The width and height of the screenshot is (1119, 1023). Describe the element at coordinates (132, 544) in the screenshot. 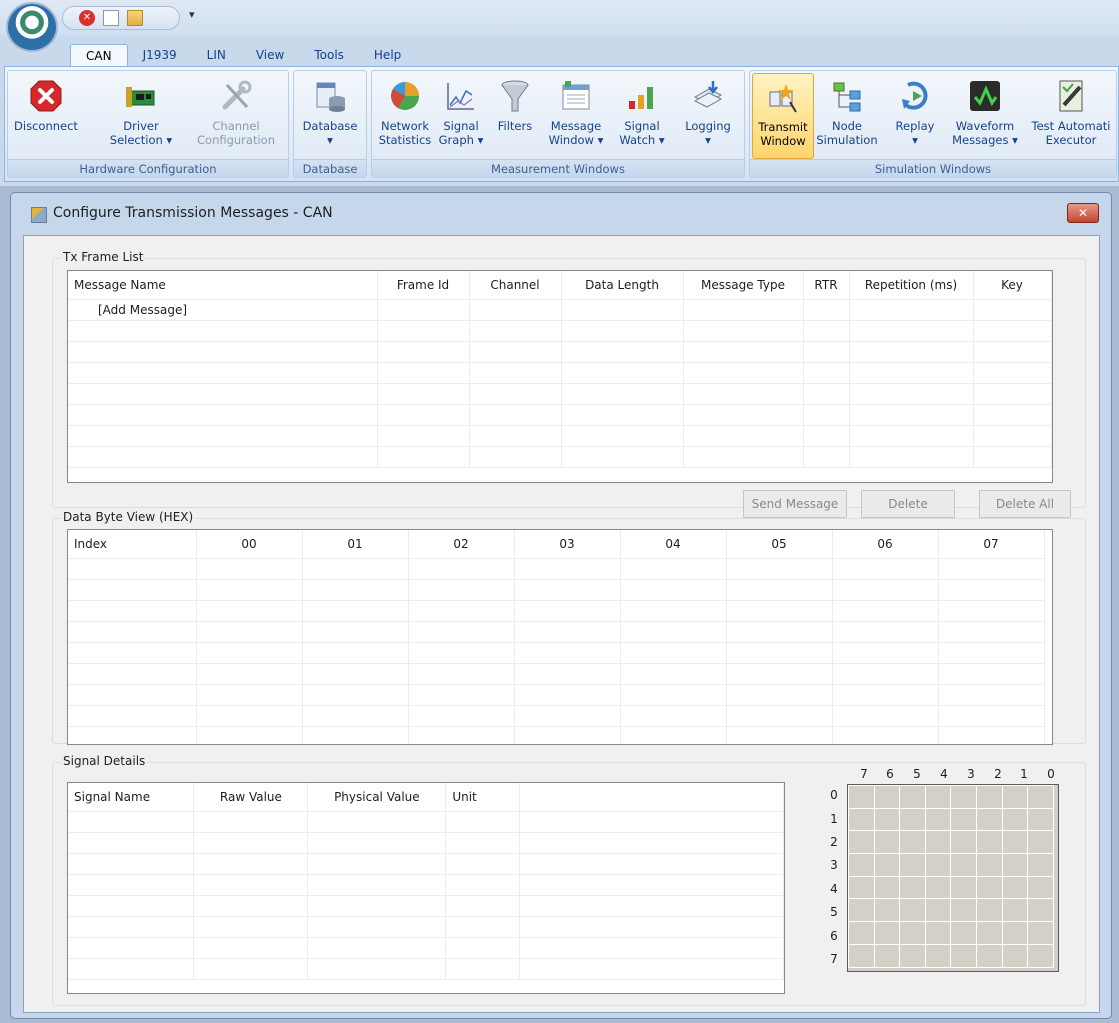

I see `column-header-index: Index` at that location.